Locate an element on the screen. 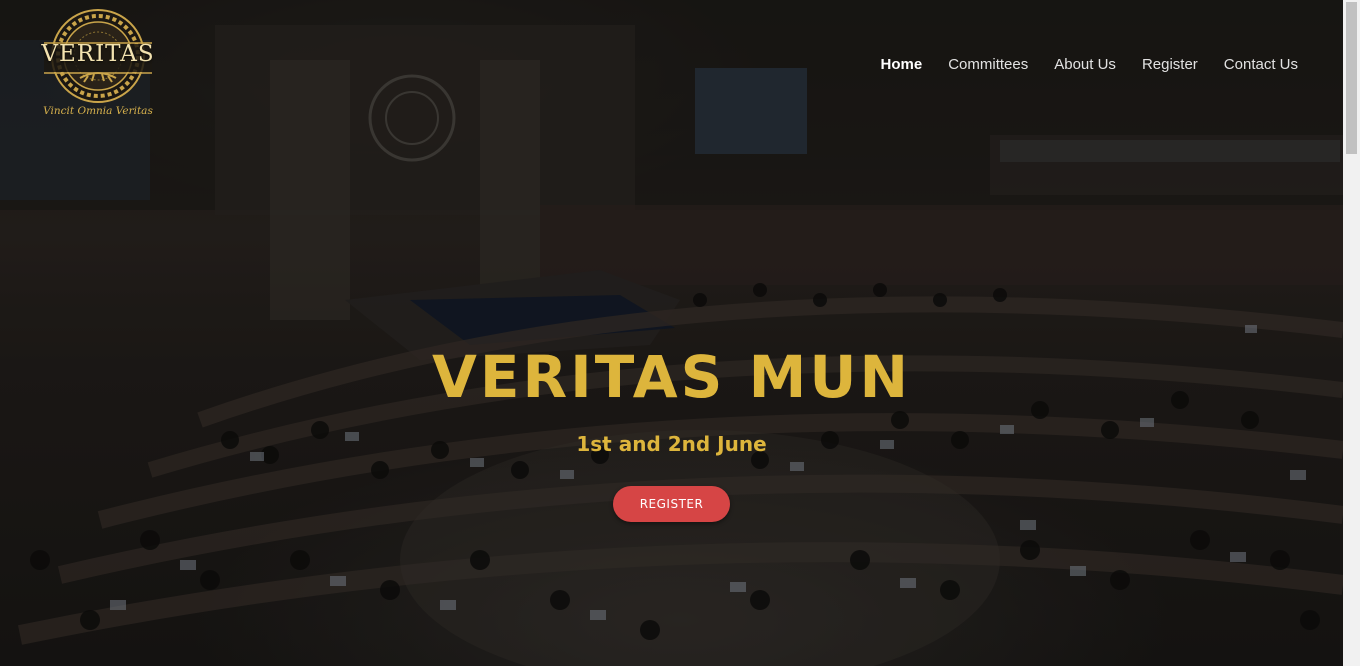 This screenshot has width=1360, height=666. logo-motto: Vincit Omnia Veritas is located at coordinates (98, 111).